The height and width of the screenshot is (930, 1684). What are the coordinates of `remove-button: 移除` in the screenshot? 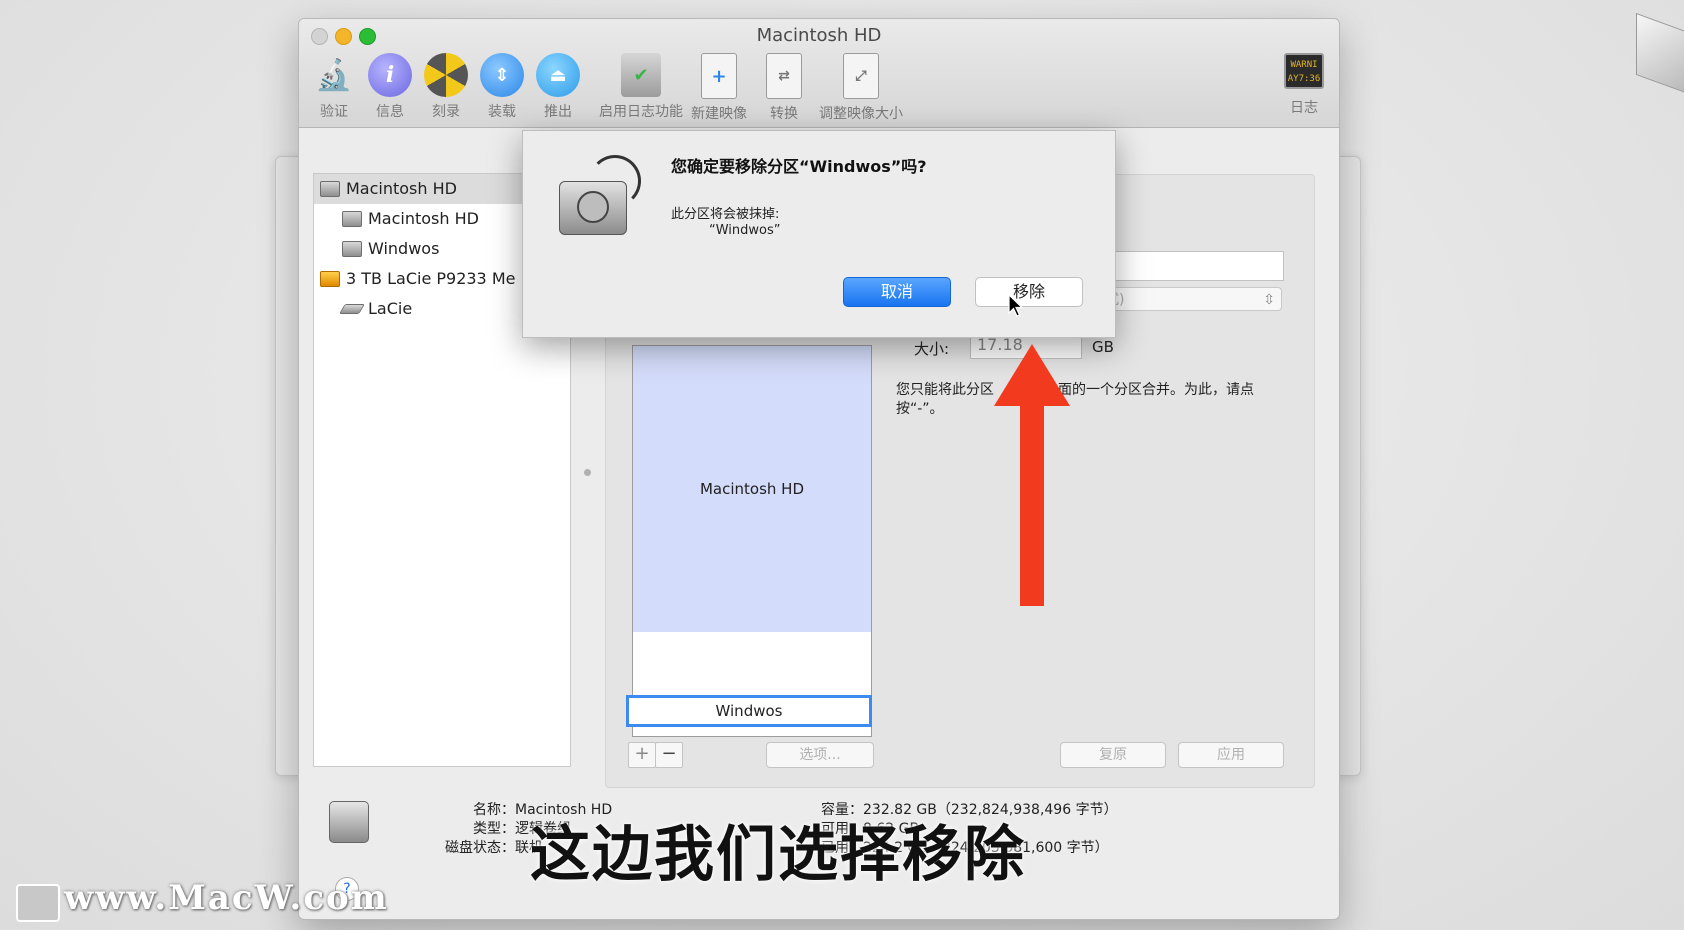 It's located at (1029, 292).